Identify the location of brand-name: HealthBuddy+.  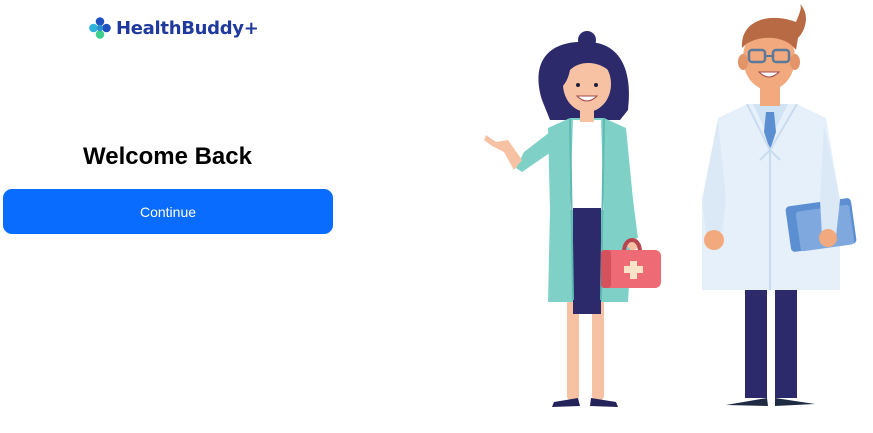
(187, 28).